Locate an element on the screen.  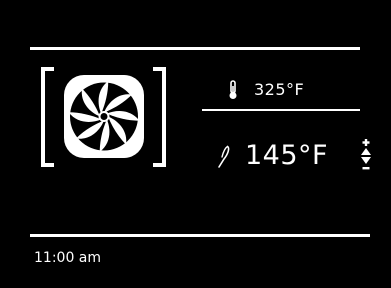
oven-temperature-readout: 325°F is located at coordinates (266, 90).